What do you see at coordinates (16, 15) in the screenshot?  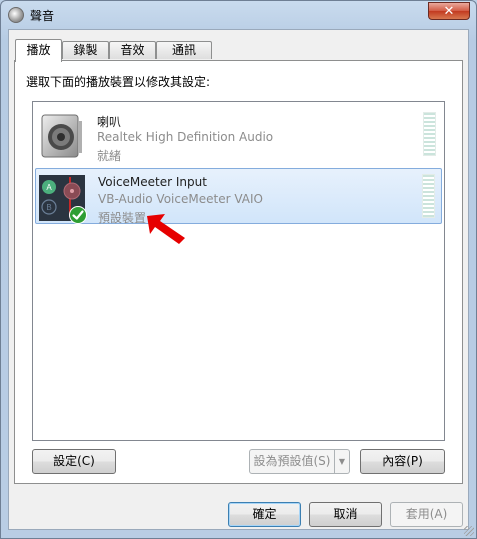 I see `sound-app-icon` at bounding box center [16, 15].